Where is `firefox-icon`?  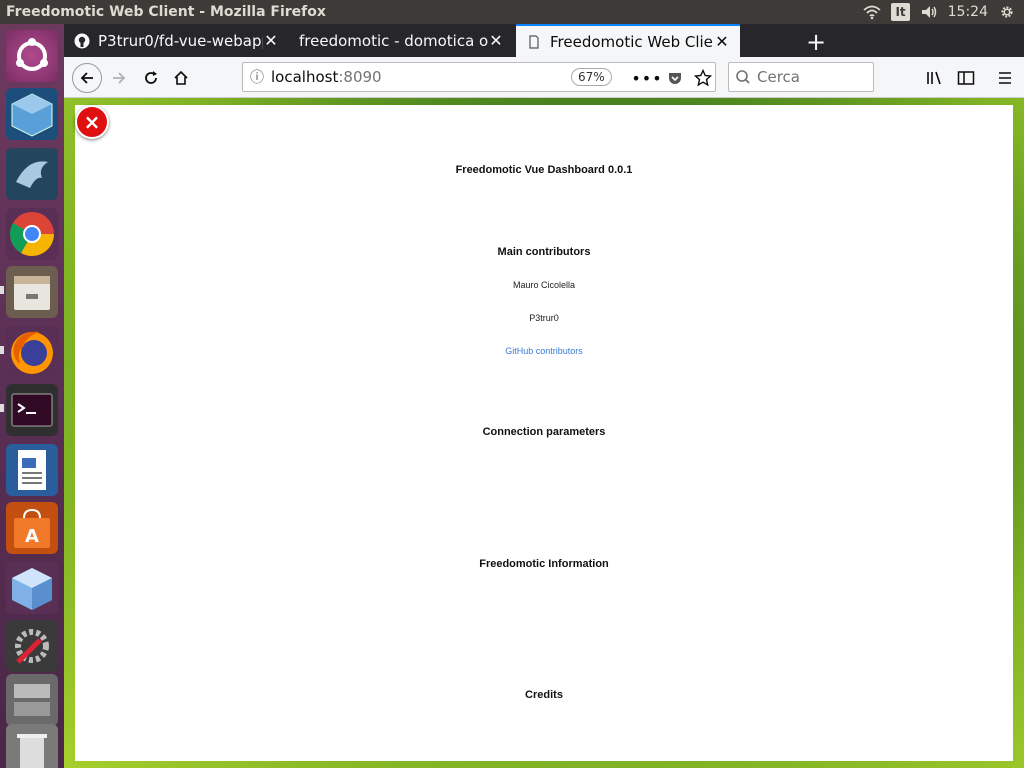 firefox-icon is located at coordinates (32, 352).